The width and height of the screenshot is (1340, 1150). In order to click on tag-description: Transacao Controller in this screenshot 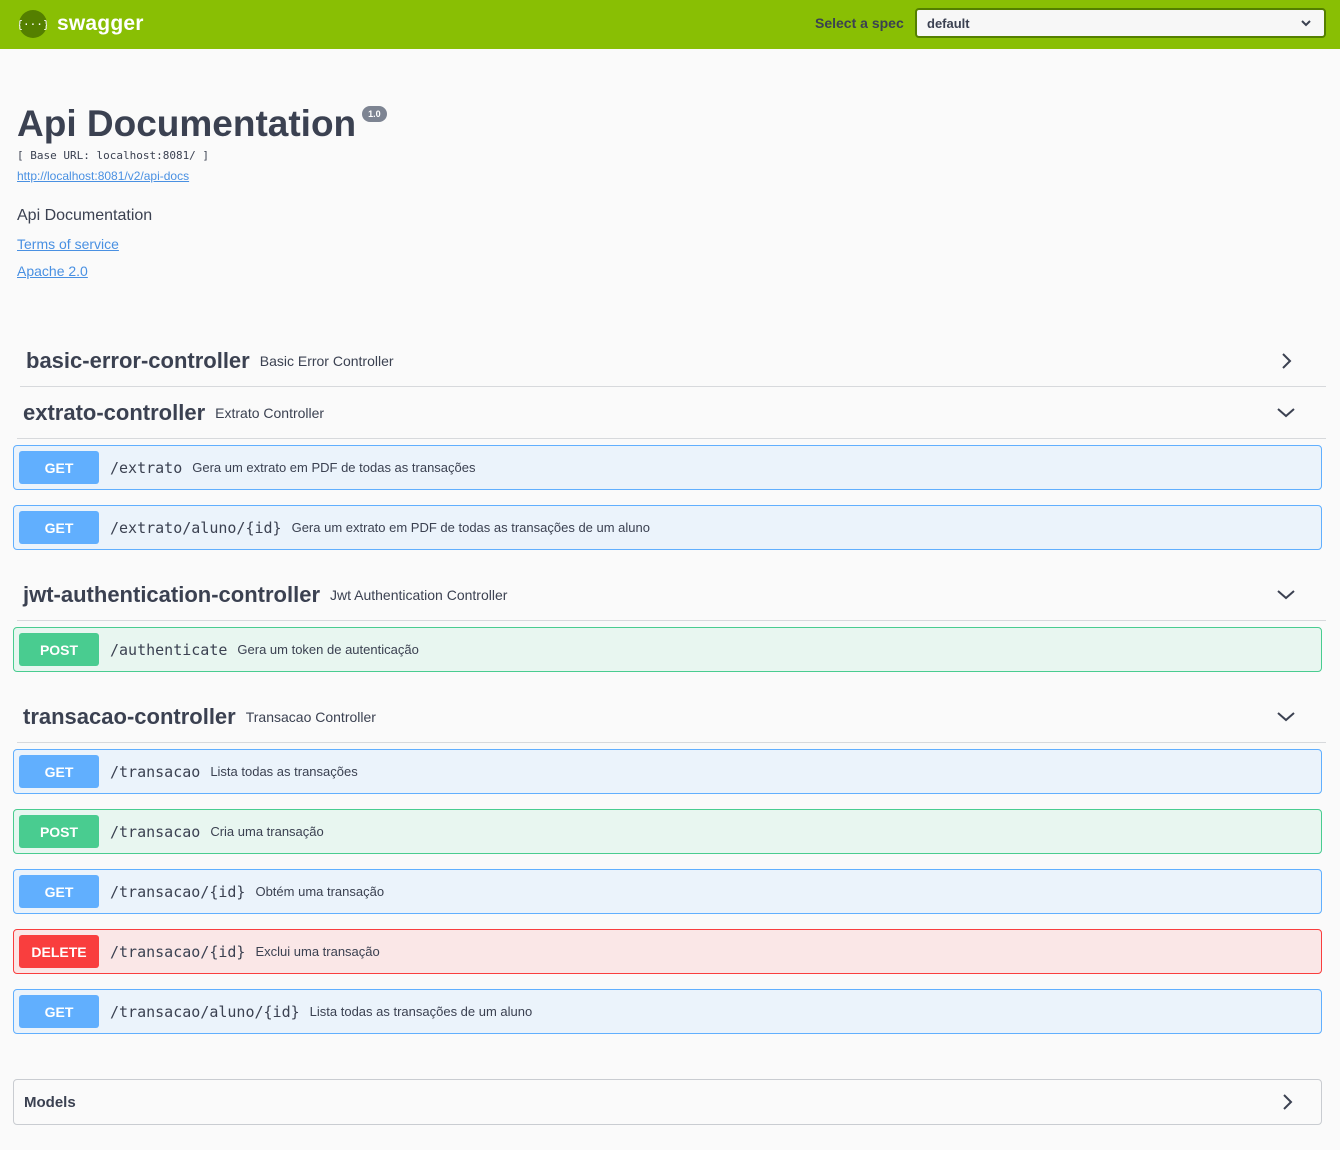, I will do `click(310, 716)`.